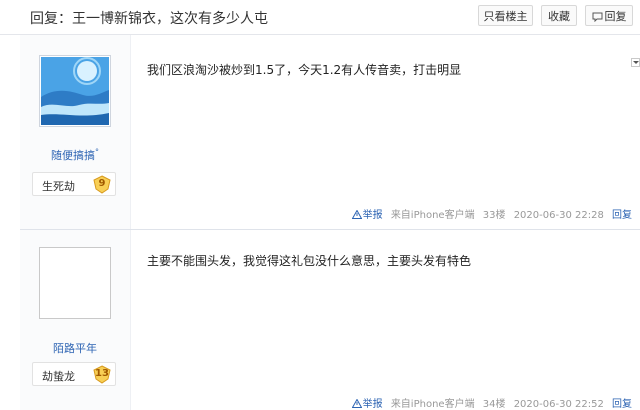  Describe the element at coordinates (58, 376) in the screenshot. I see `member-title: 劫蛰龙` at that location.